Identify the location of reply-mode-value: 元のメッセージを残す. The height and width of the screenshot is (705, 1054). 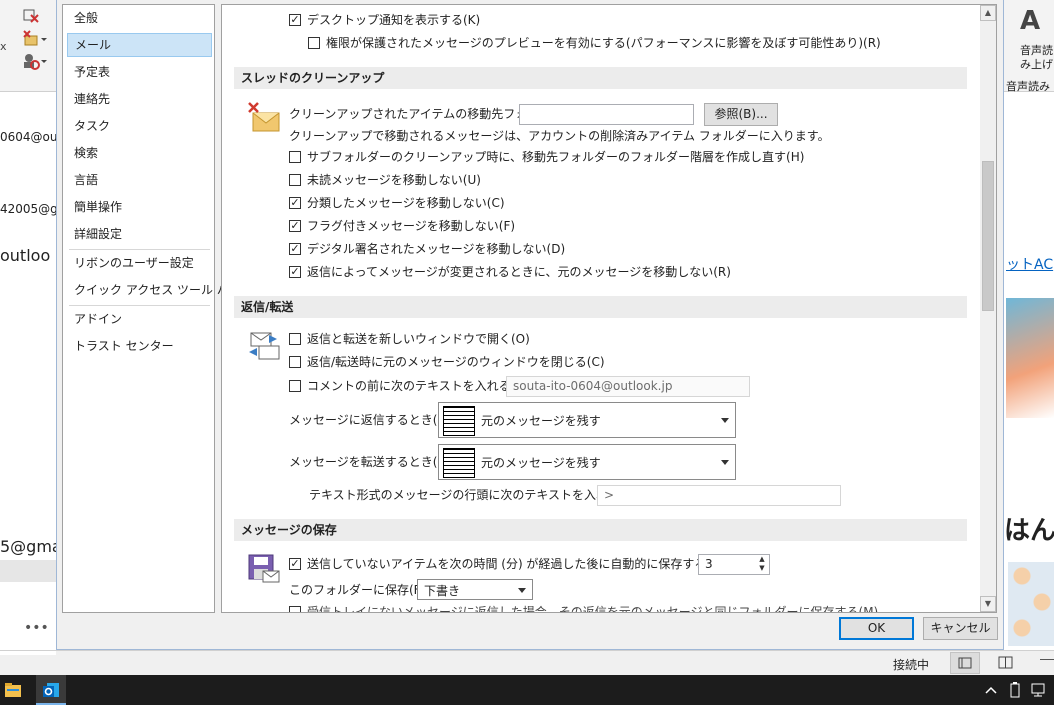
(541, 421).